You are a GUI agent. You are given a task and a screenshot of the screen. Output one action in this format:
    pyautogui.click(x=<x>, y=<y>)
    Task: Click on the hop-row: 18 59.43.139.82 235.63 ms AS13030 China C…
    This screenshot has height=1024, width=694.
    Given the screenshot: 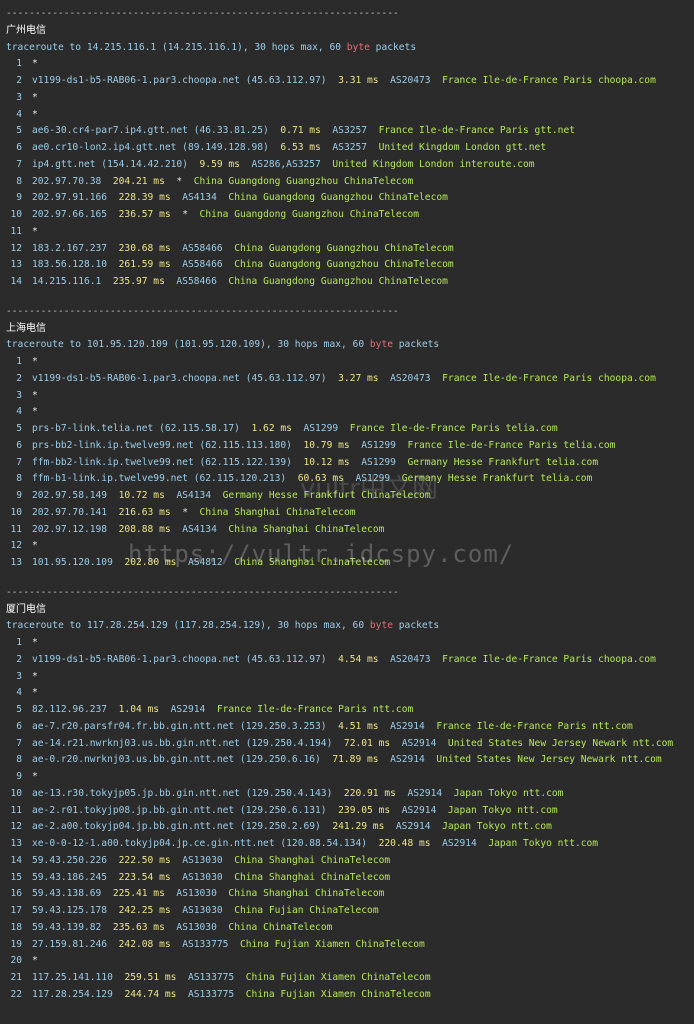 What is the action you would take?
    pyautogui.click(x=350, y=928)
    